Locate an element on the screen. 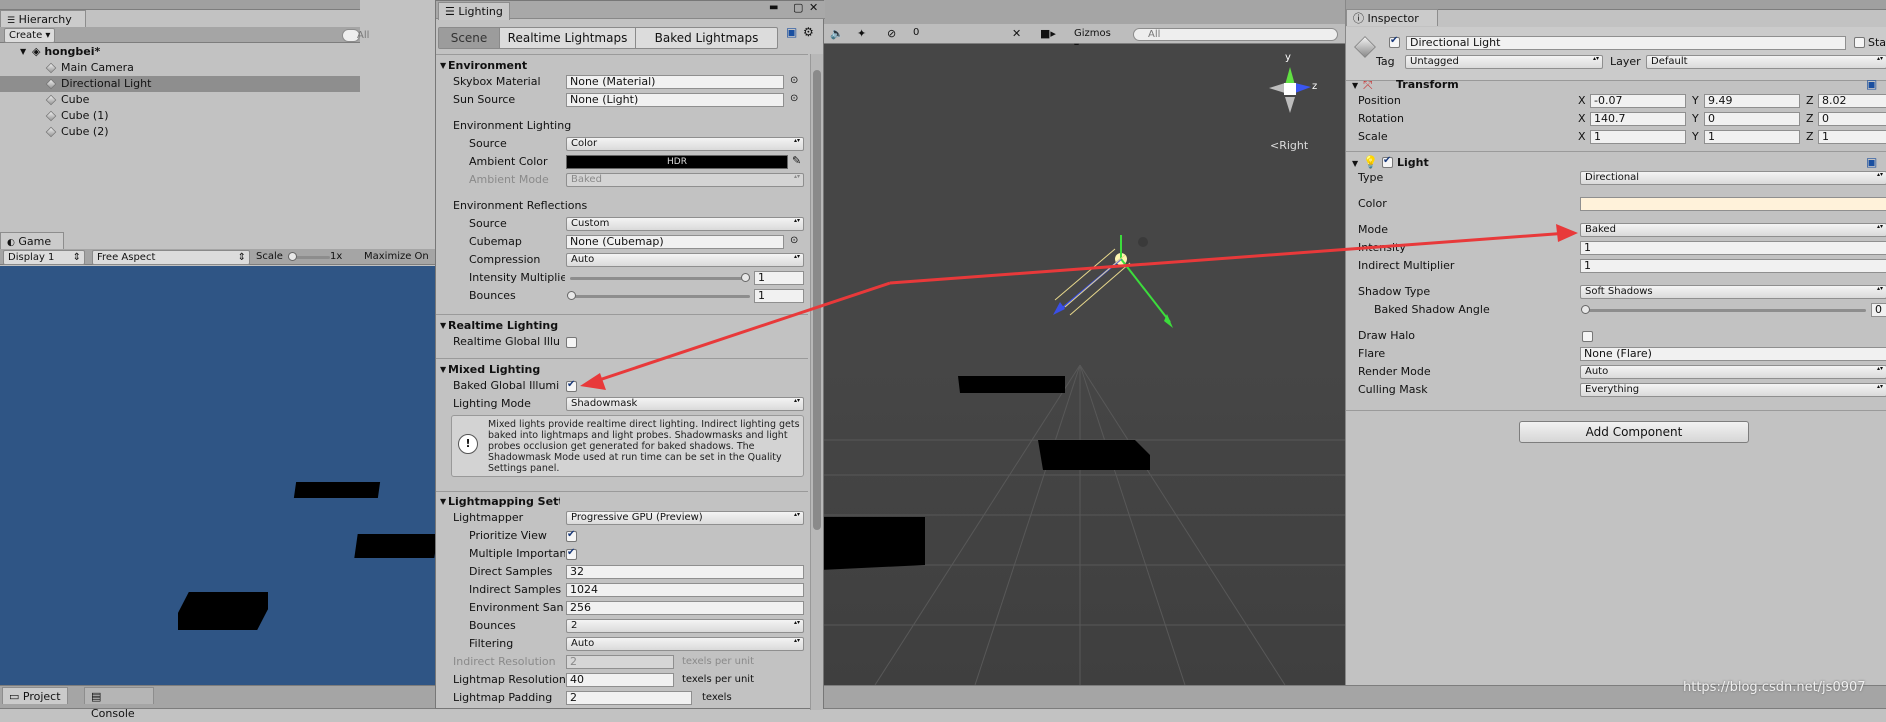 The width and height of the screenshot is (1886, 722). tab-inspector: ⓘ Inspector is located at coordinates (1392, 17).